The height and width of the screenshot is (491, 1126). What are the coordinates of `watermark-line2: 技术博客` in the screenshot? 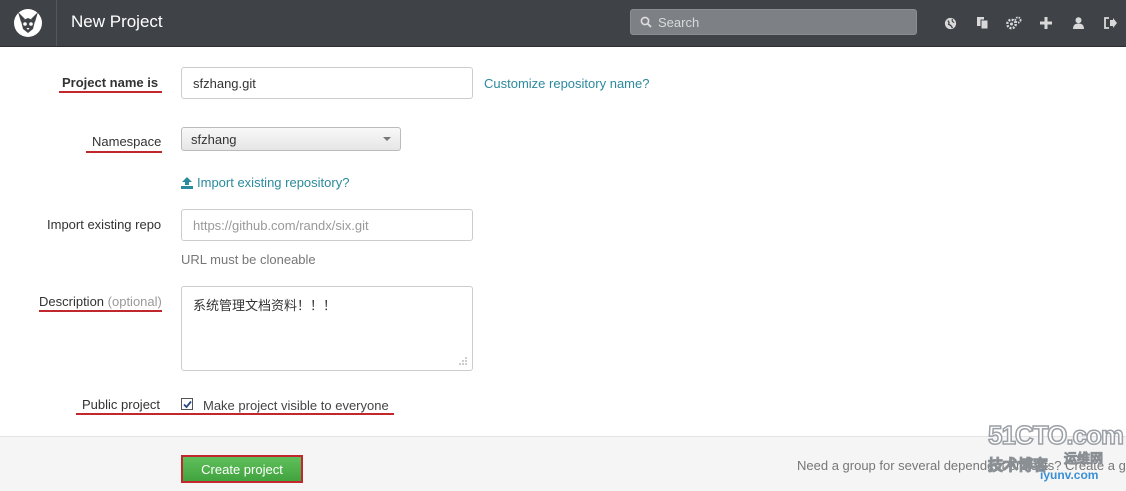 It's located at (1018, 466).